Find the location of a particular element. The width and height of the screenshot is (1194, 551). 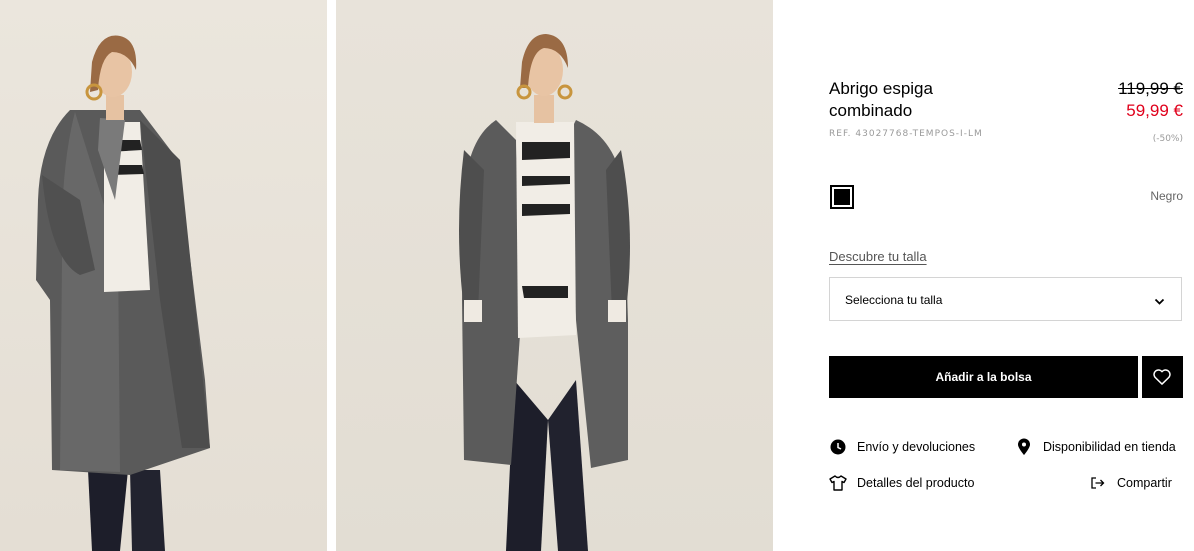

shipping-returns-link: Envío y devoluciones is located at coordinates (902, 447).